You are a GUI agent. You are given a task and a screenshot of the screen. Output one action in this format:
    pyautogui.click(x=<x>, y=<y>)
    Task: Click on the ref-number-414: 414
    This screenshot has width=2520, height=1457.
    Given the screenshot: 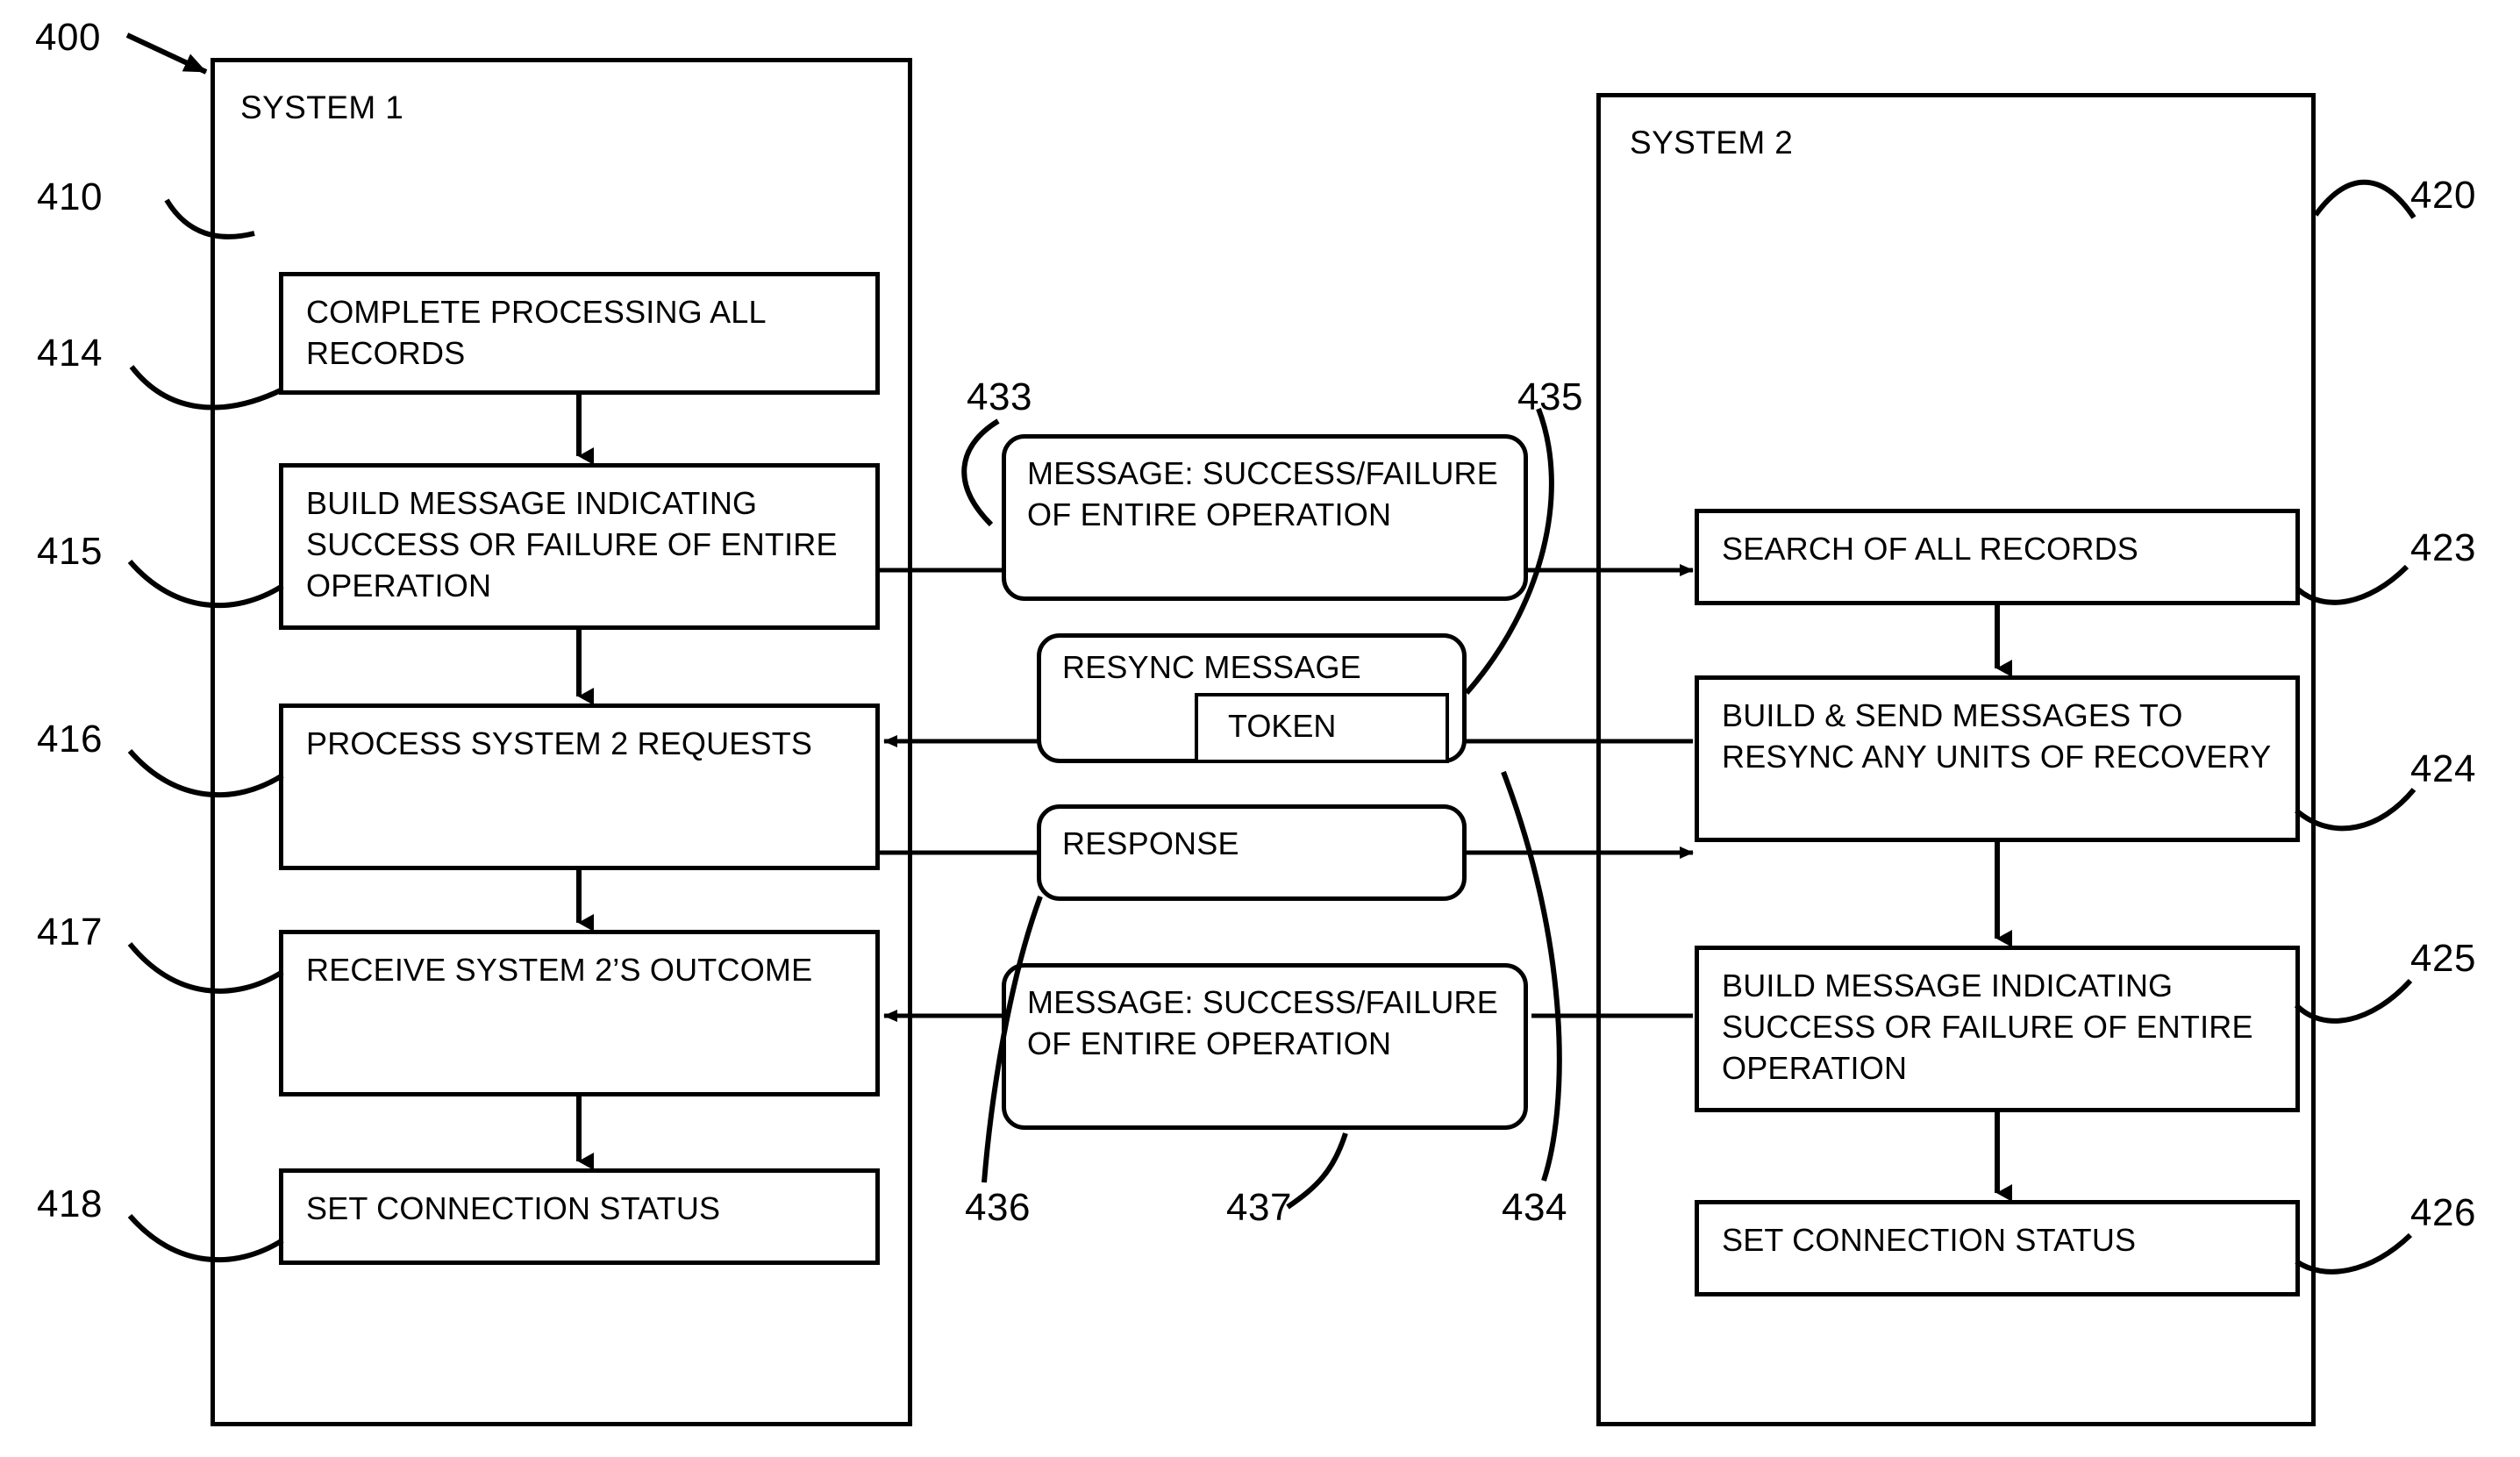 What is the action you would take?
    pyautogui.click(x=70, y=353)
    